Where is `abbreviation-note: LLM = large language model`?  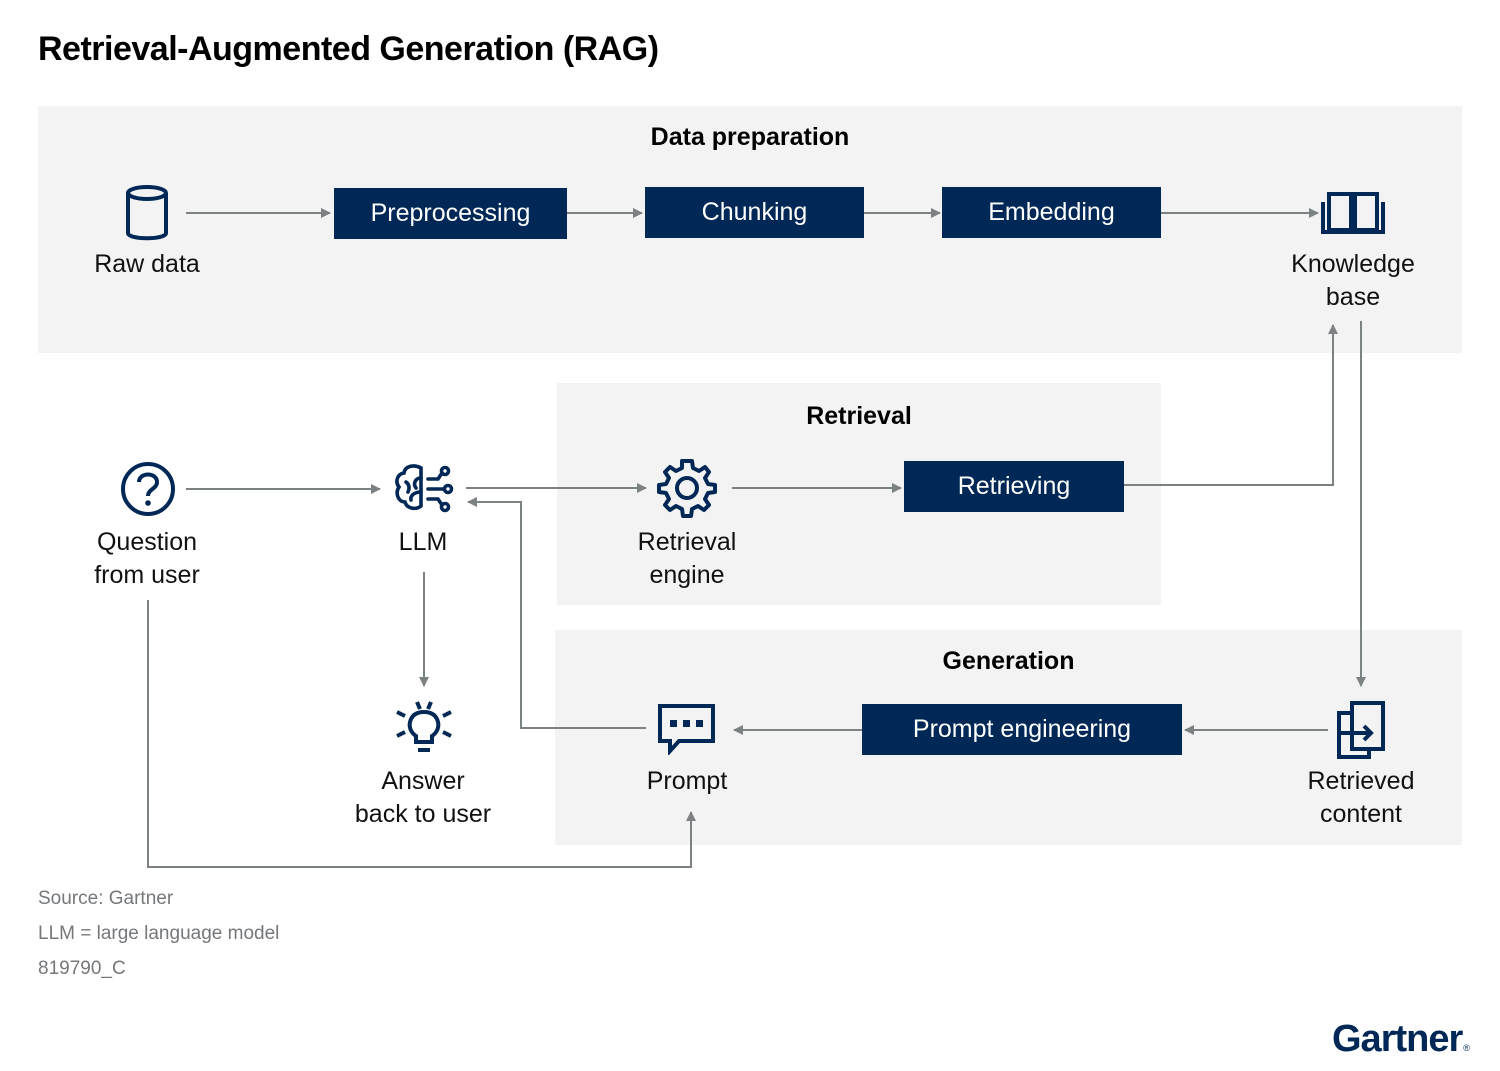
abbreviation-note: LLM = large language model is located at coordinates (159, 933).